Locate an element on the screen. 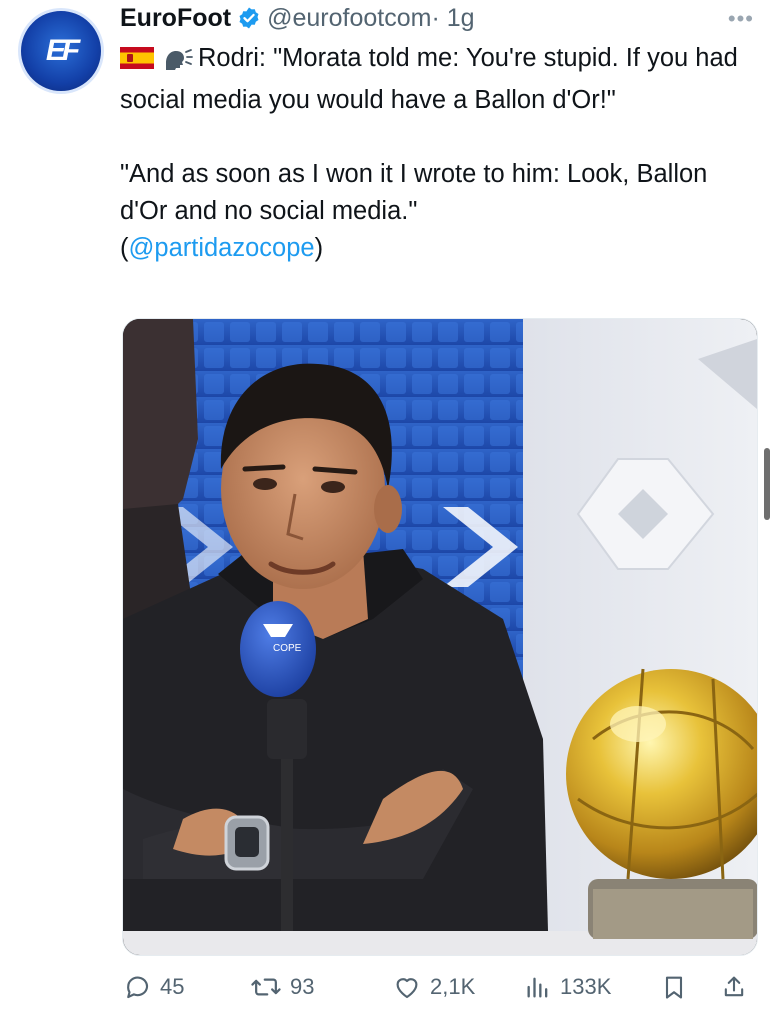 This screenshot has width=774, height=1024. author-name: EuroFoot is located at coordinates (175, 18).